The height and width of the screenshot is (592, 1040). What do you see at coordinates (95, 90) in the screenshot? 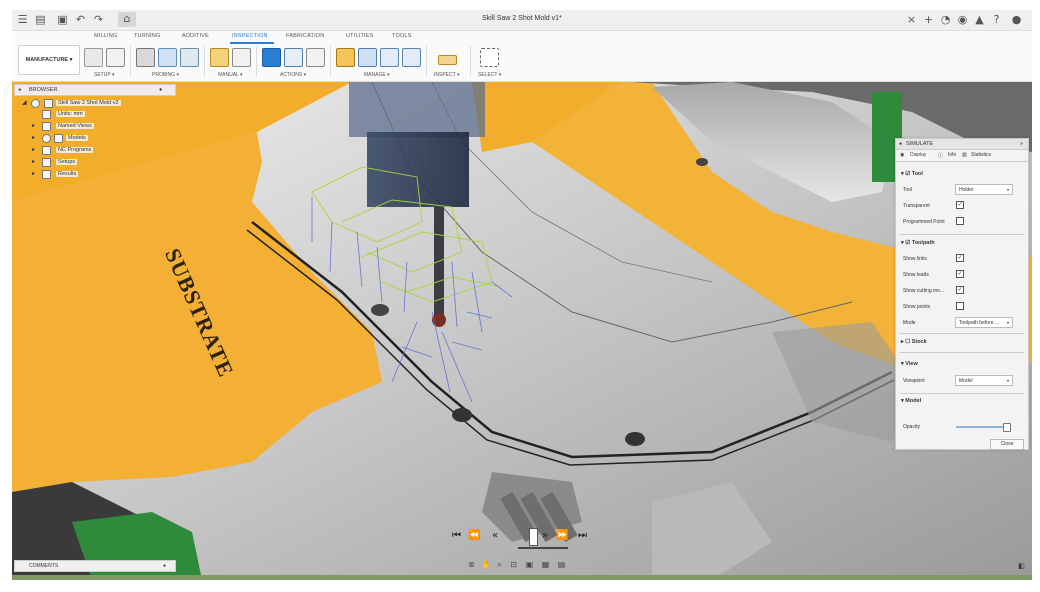
I see `browser-header: ◂ BROWSER ●` at bounding box center [95, 90].